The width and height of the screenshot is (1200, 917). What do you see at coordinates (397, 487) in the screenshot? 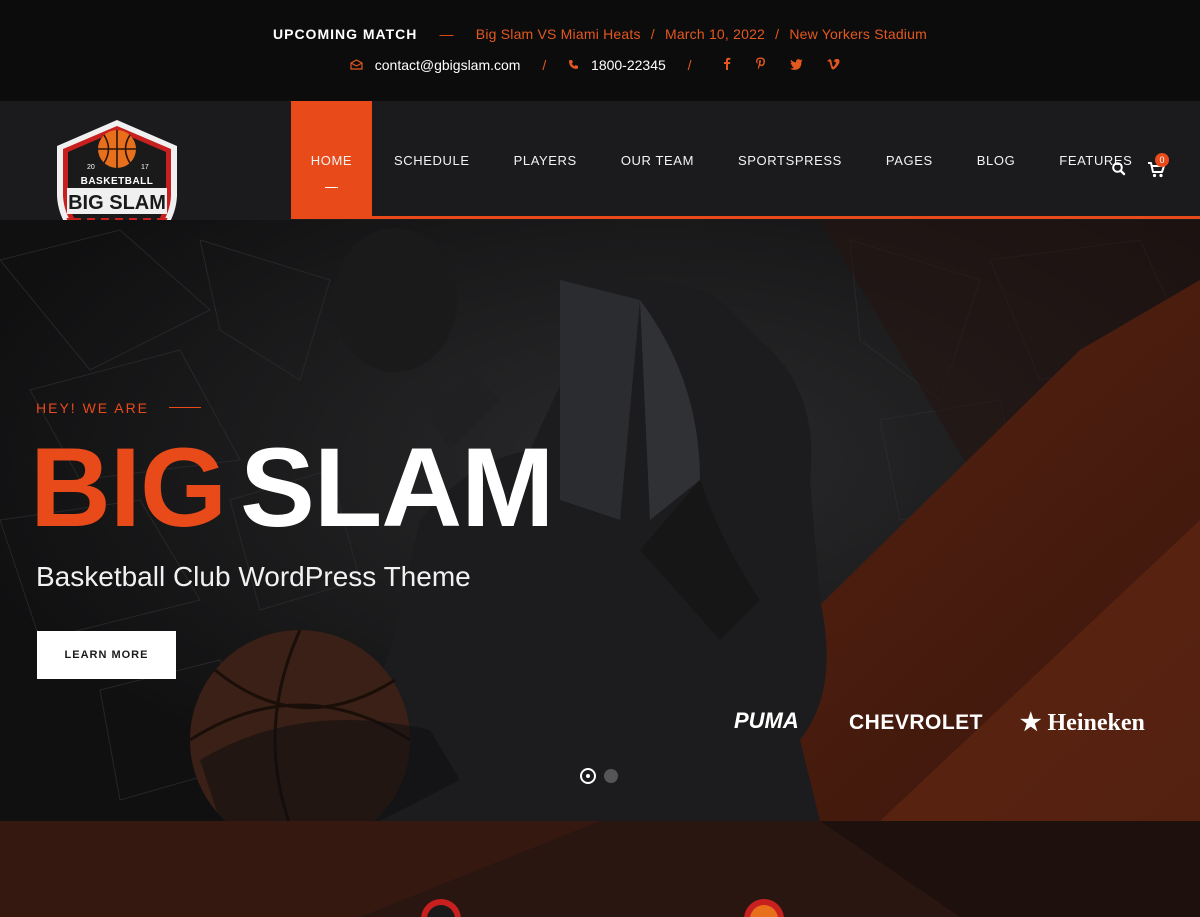
I see `hero-title-slam: SLAM` at bounding box center [397, 487].